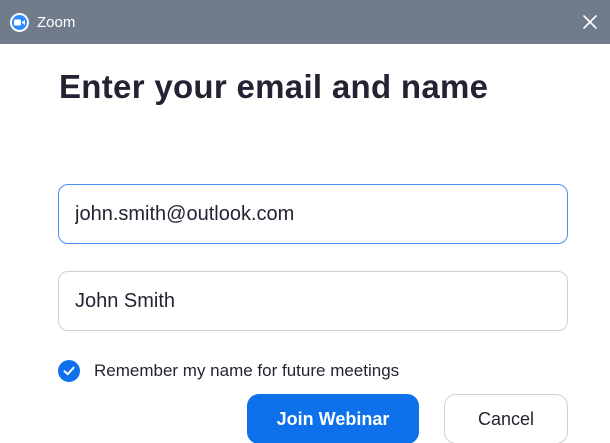 This screenshot has width=610, height=443. I want to click on remember-name-option: Remember my name for future meetings, so click(228, 371).